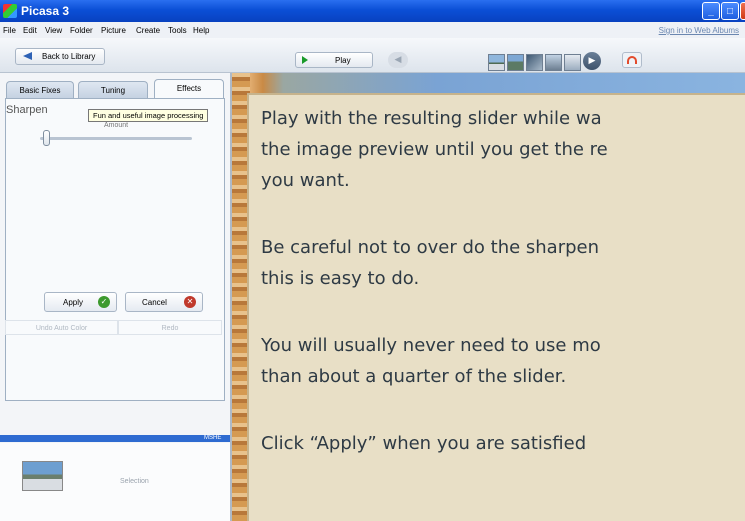 Image resolution: width=745 pixels, height=521 pixels. I want to click on redo-button: Redo, so click(170, 327).